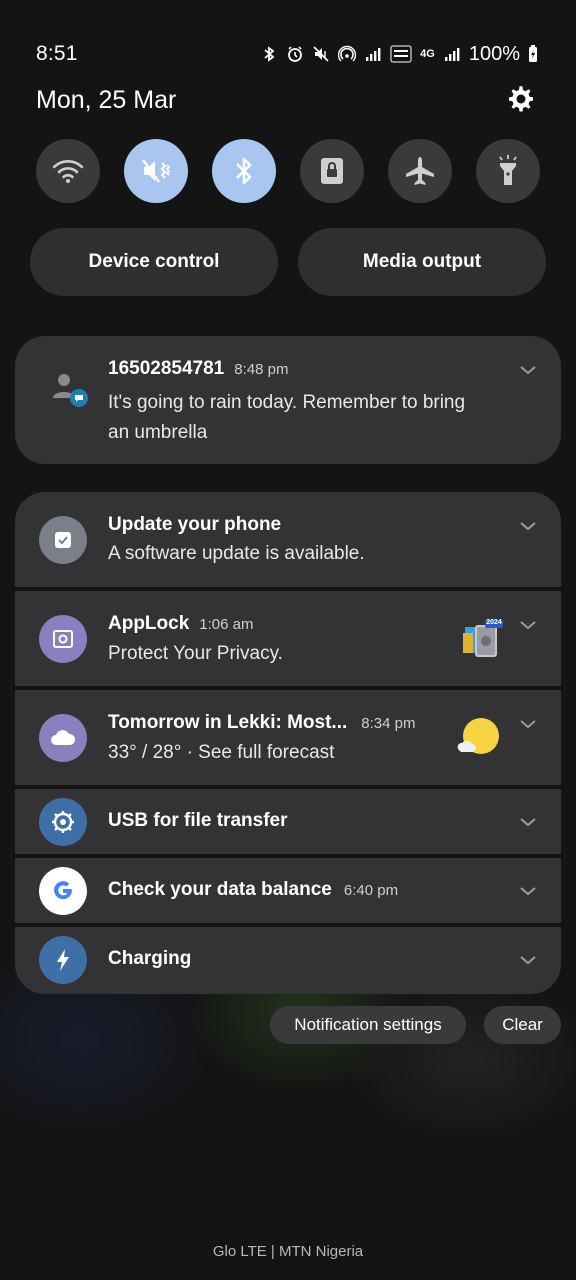  I want to click on rotation-lock-toggle, so click(332, 171).